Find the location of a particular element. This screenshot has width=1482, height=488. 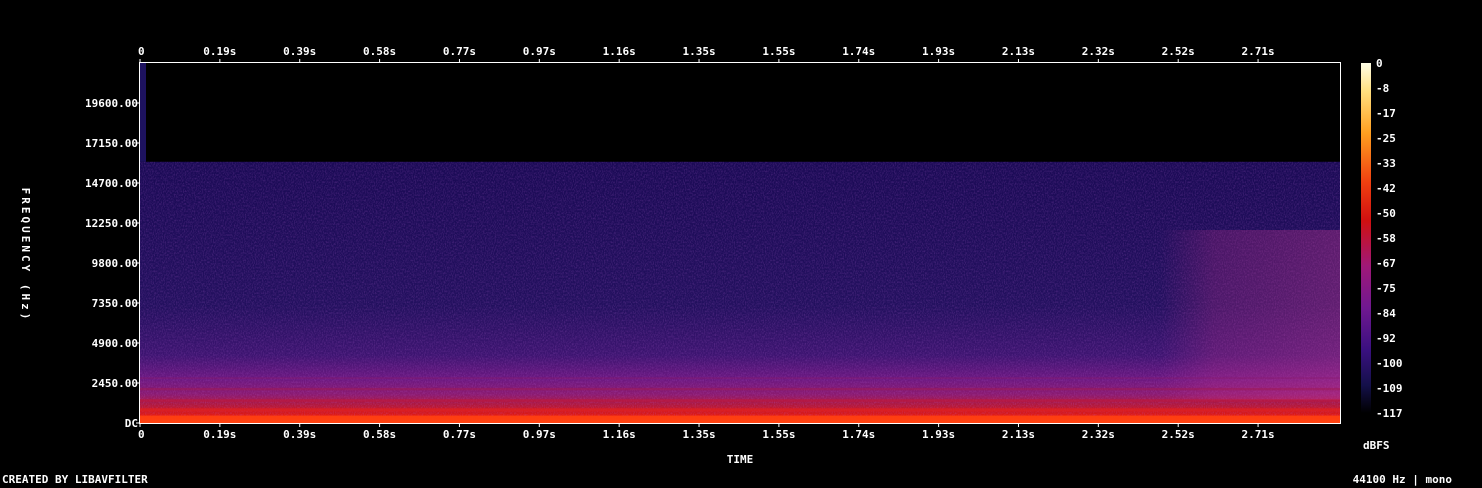

colorbar-tick-label: -50 is located at coordinates (1386, 213).